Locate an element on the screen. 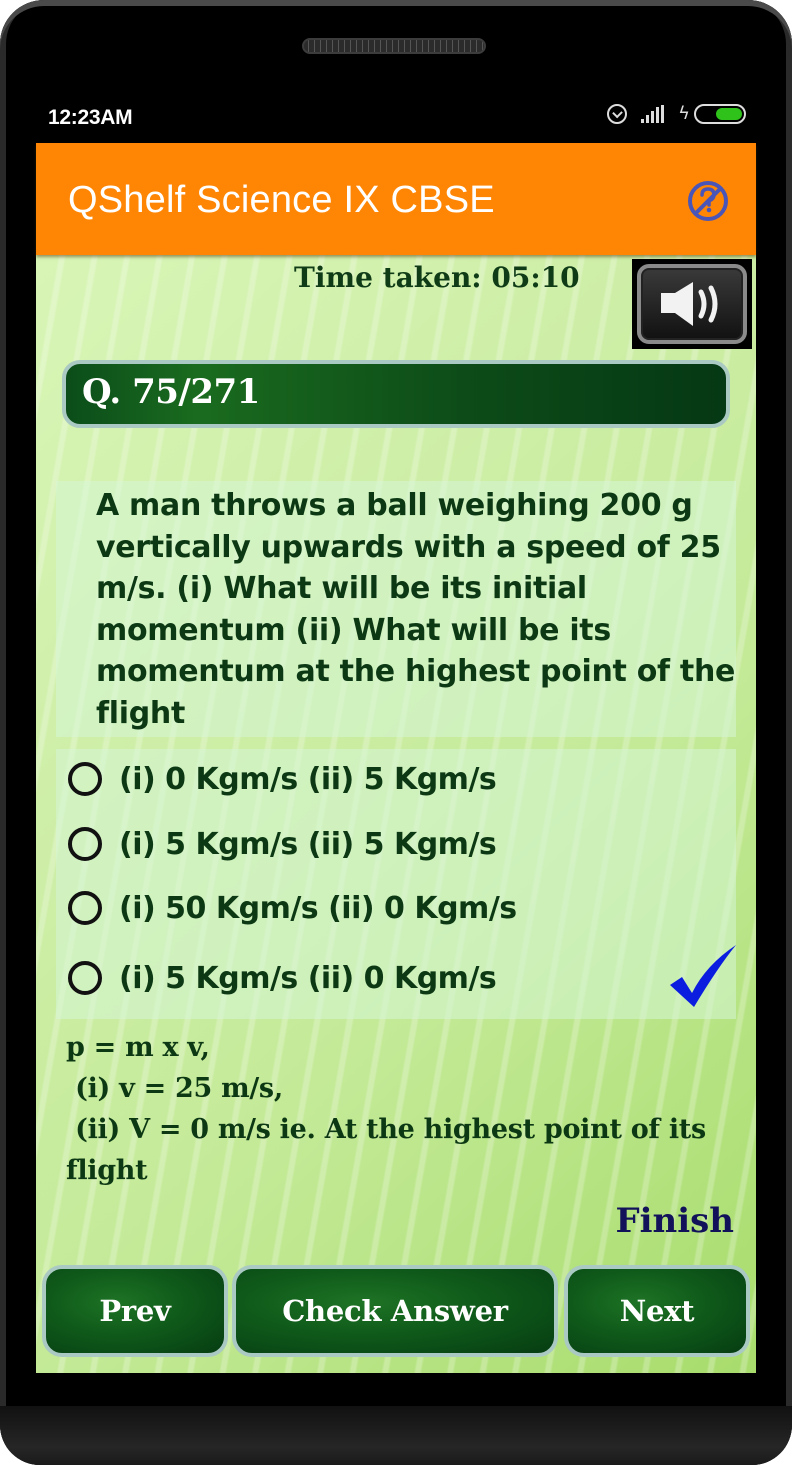 The height and width of the screenshot is (1465, 792). option-3: (i) 50 Kgm/s (ii) 0 Kgm/s is located at coordinates (393, 908).